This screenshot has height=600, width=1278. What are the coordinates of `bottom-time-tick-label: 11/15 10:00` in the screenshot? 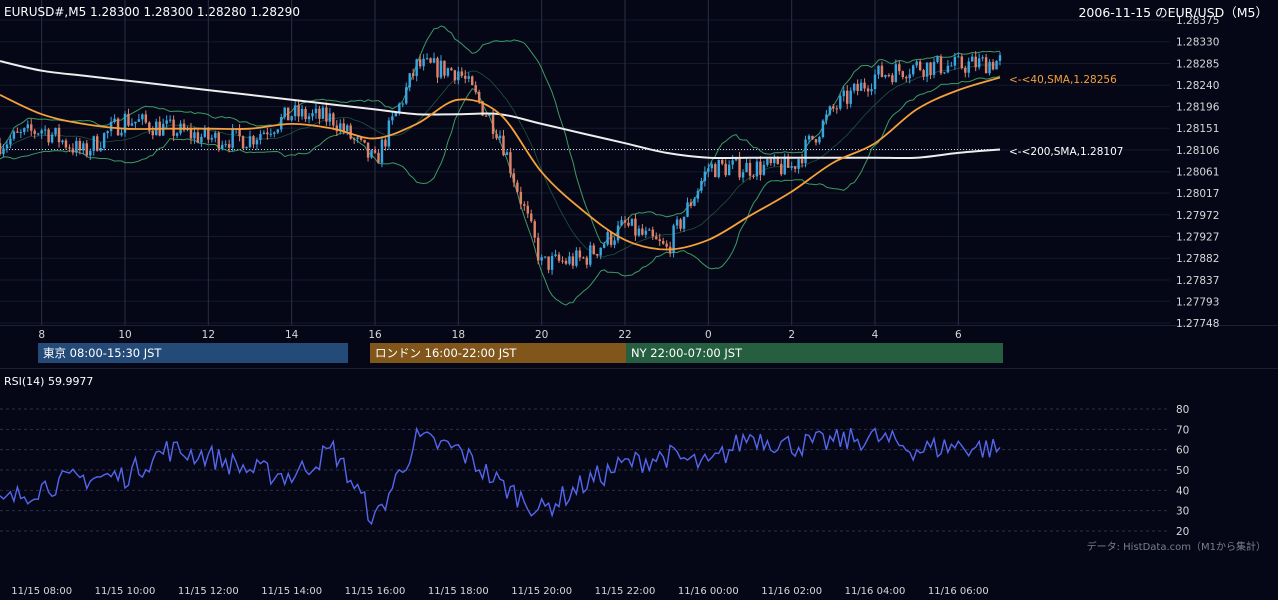 It's located at (125, 591).